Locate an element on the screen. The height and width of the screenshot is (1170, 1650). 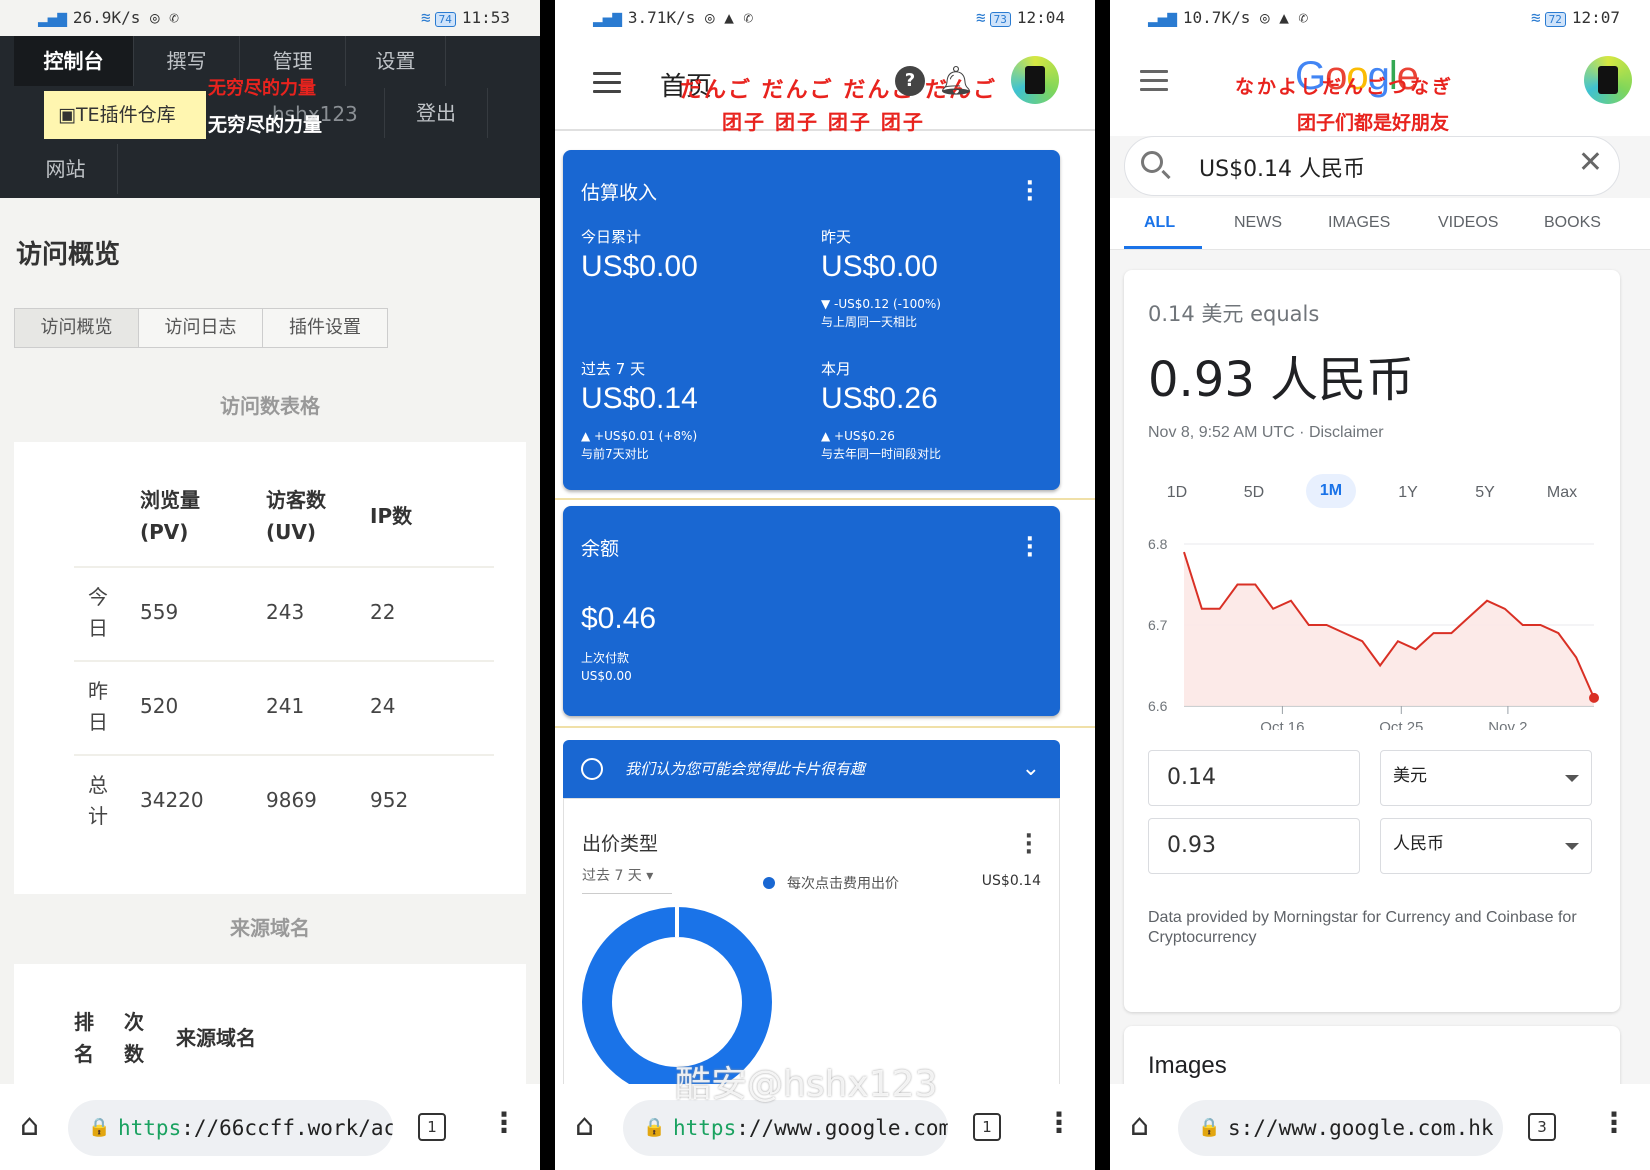
watermark: 酷安@hshx123 is located at coordinates (806, 1084).